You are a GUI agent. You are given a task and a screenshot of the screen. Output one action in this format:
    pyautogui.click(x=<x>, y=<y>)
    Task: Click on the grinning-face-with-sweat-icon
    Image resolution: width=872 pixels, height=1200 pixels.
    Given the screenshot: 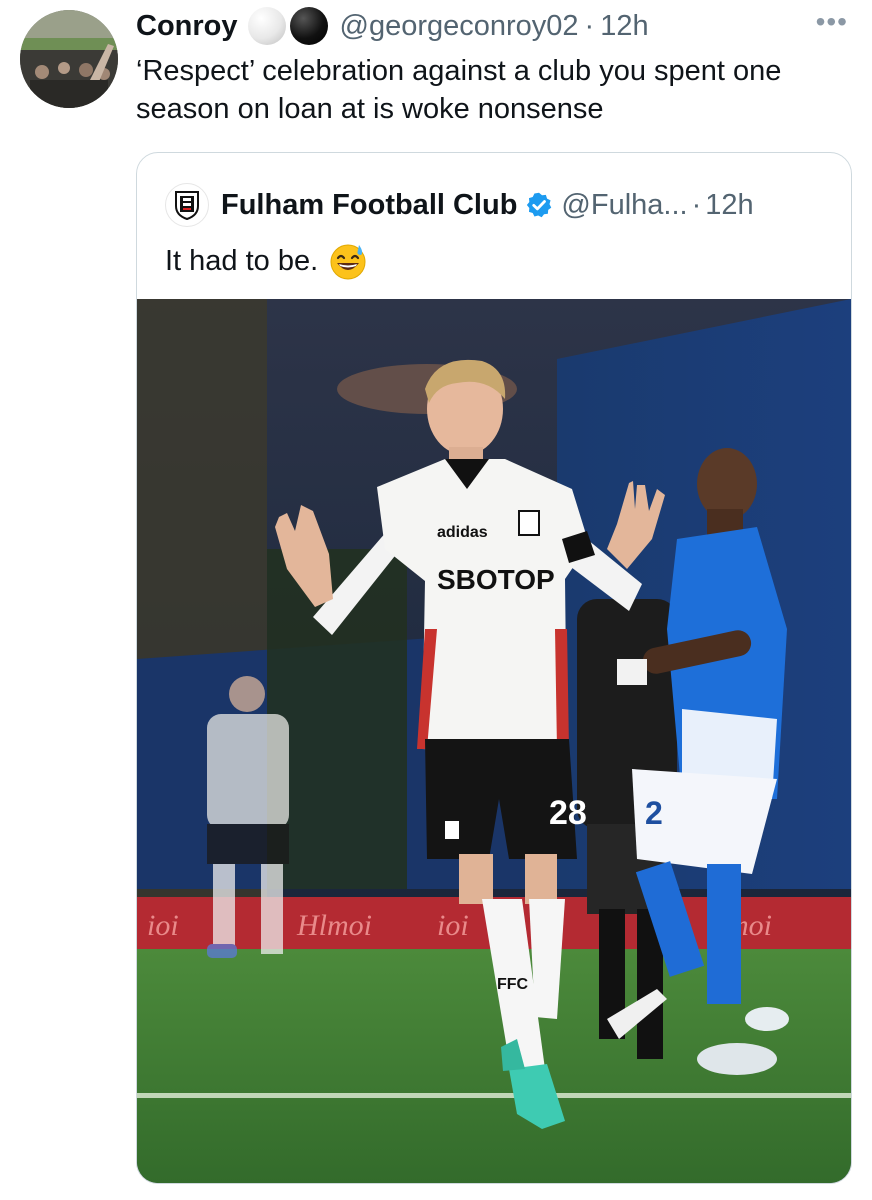 What is the action you would take?
    pyautogui.click(x=348, y=261)
    